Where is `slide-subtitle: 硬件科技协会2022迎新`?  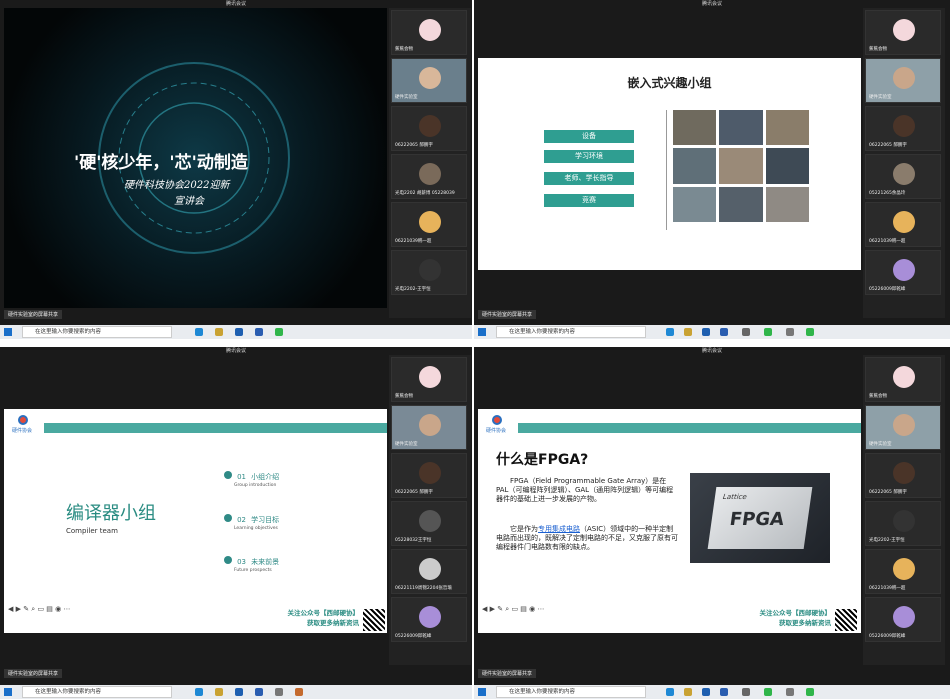 slide-subtitle: 硬件科技协会2022迎新 is located at coordinates (177, 185).